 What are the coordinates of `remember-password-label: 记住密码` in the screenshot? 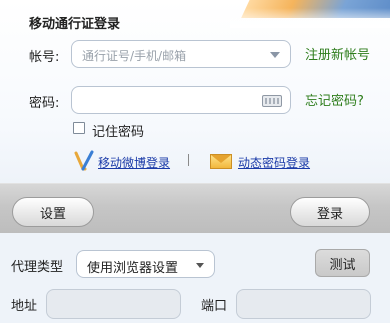 It's located at (118, 130).